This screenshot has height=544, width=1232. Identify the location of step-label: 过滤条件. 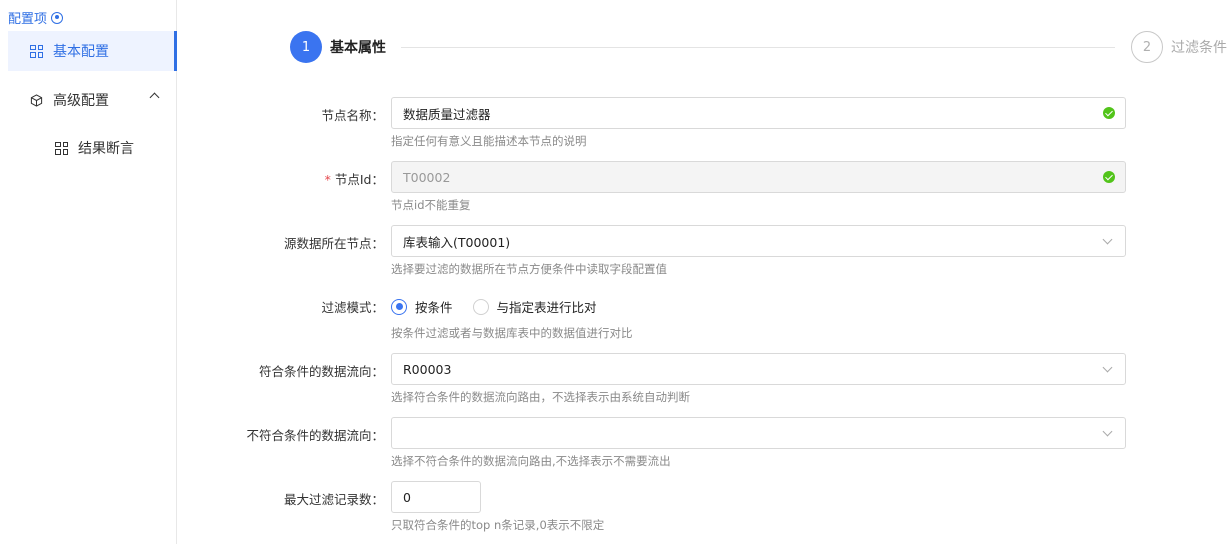
(1199, 48).